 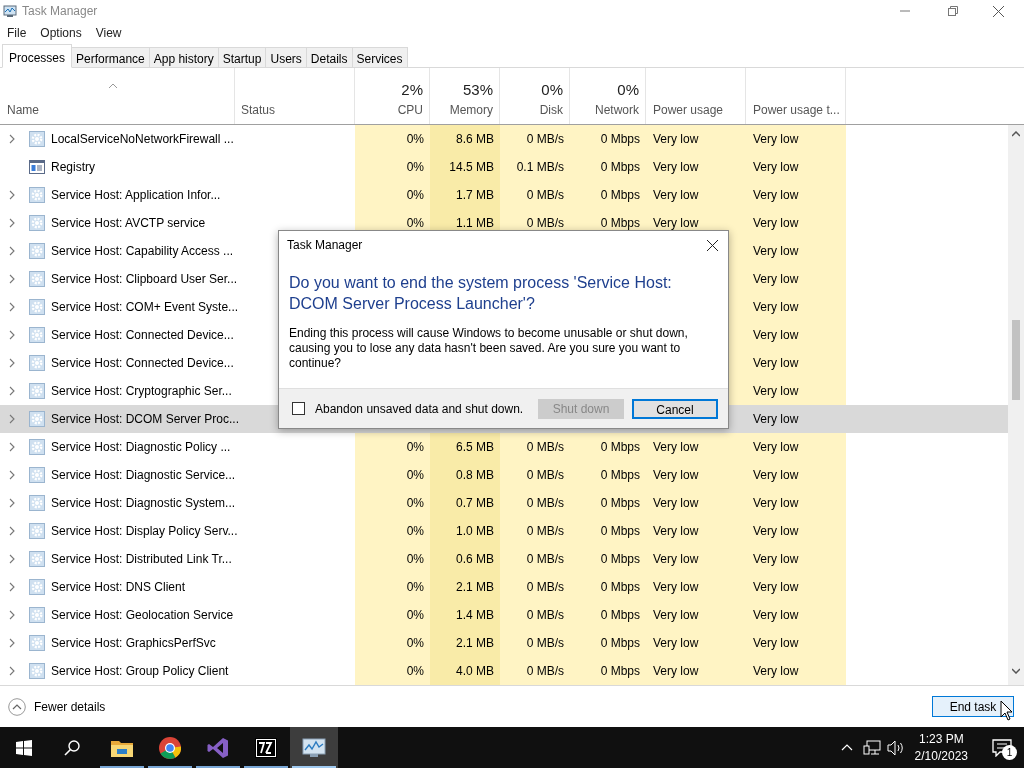 I want to click on column-label: Status, so click(x=259, y=110).